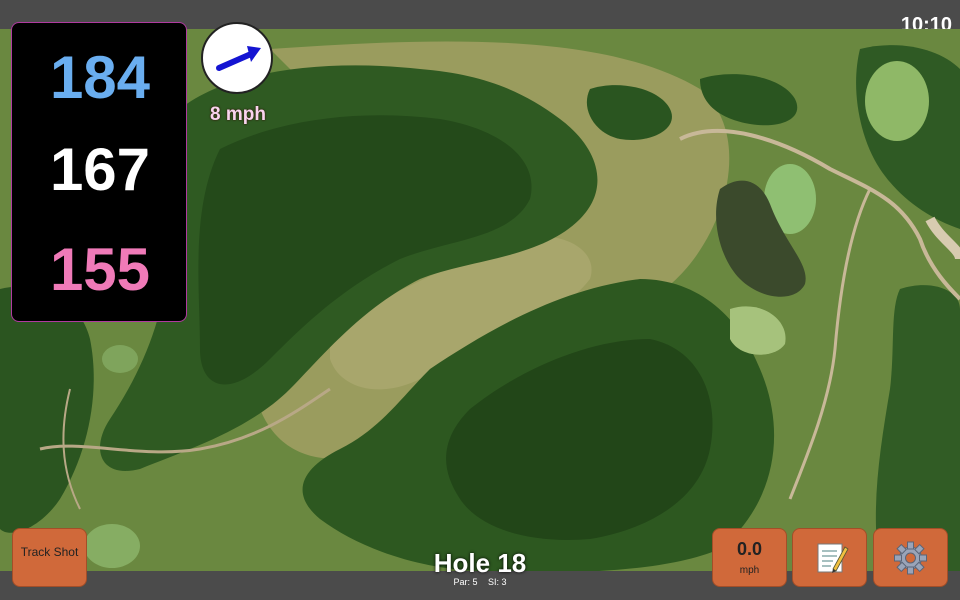  I want to click on hole-par: Par: 5, so click(465, 582).